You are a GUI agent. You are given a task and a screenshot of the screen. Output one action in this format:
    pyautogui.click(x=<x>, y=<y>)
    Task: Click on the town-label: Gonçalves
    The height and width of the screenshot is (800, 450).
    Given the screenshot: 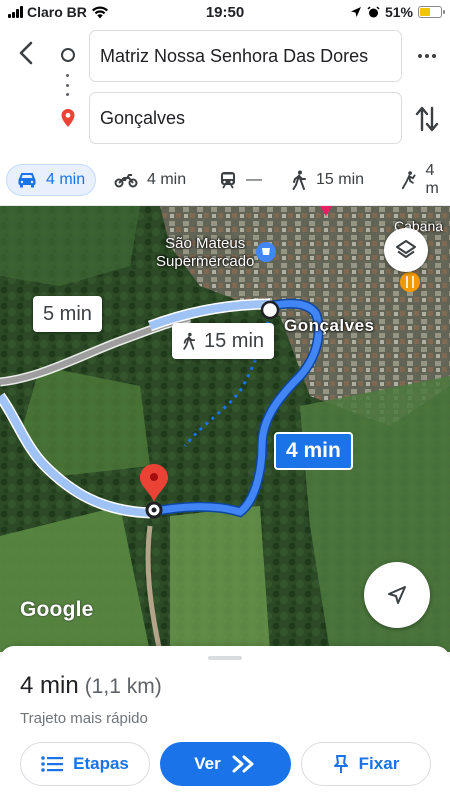 What is the action you would take?
    pyautogui.click(x=329, y=325)
    